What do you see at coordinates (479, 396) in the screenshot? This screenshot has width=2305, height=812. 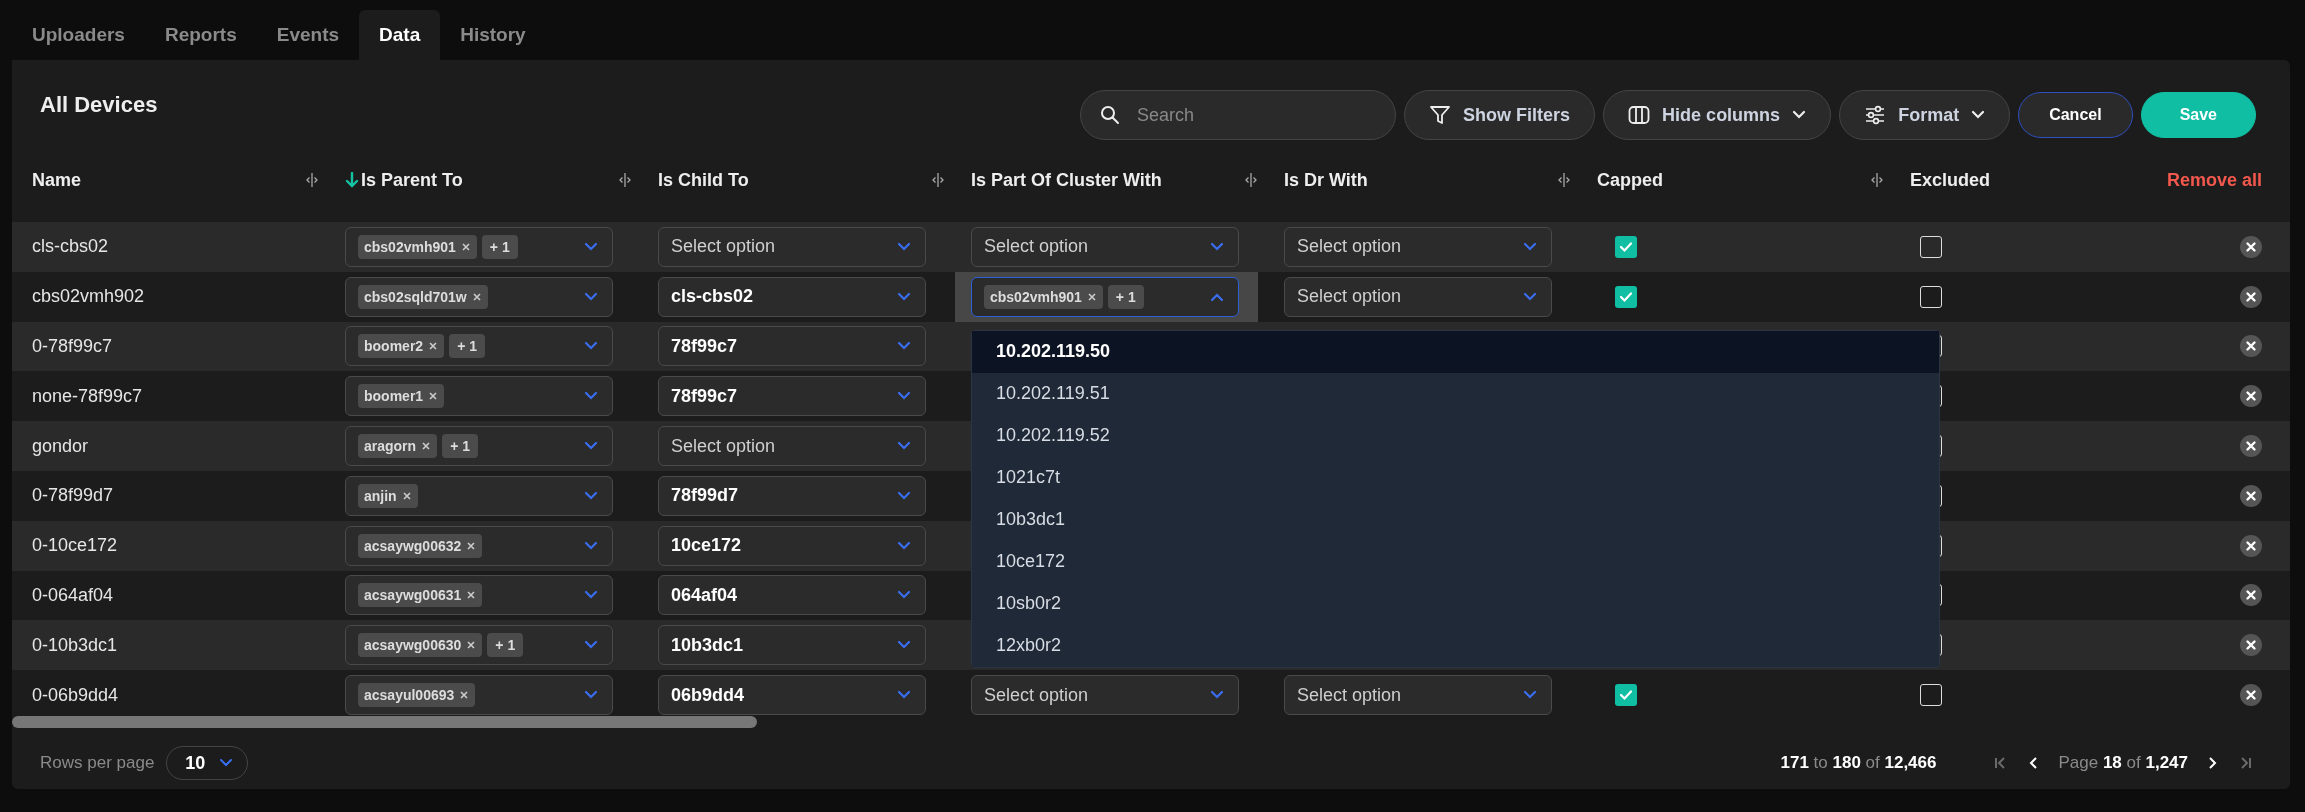 I see `select-field: boomer1` at bounding box center [479, 396].